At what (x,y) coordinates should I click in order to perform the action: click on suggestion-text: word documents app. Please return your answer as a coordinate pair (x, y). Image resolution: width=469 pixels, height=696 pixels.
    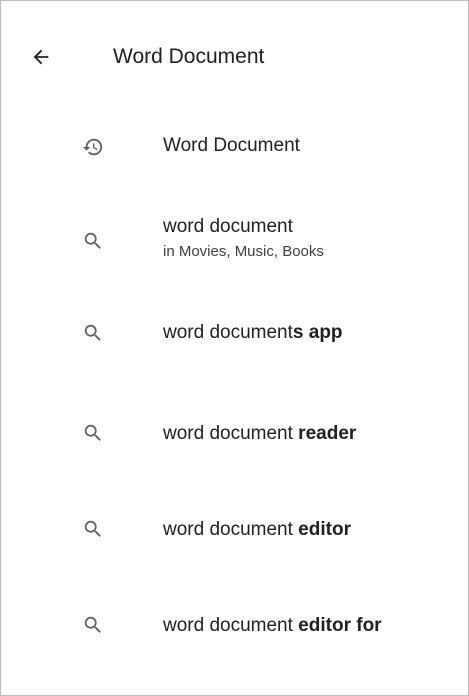
    Looking at the image, I should click on (253, 332).